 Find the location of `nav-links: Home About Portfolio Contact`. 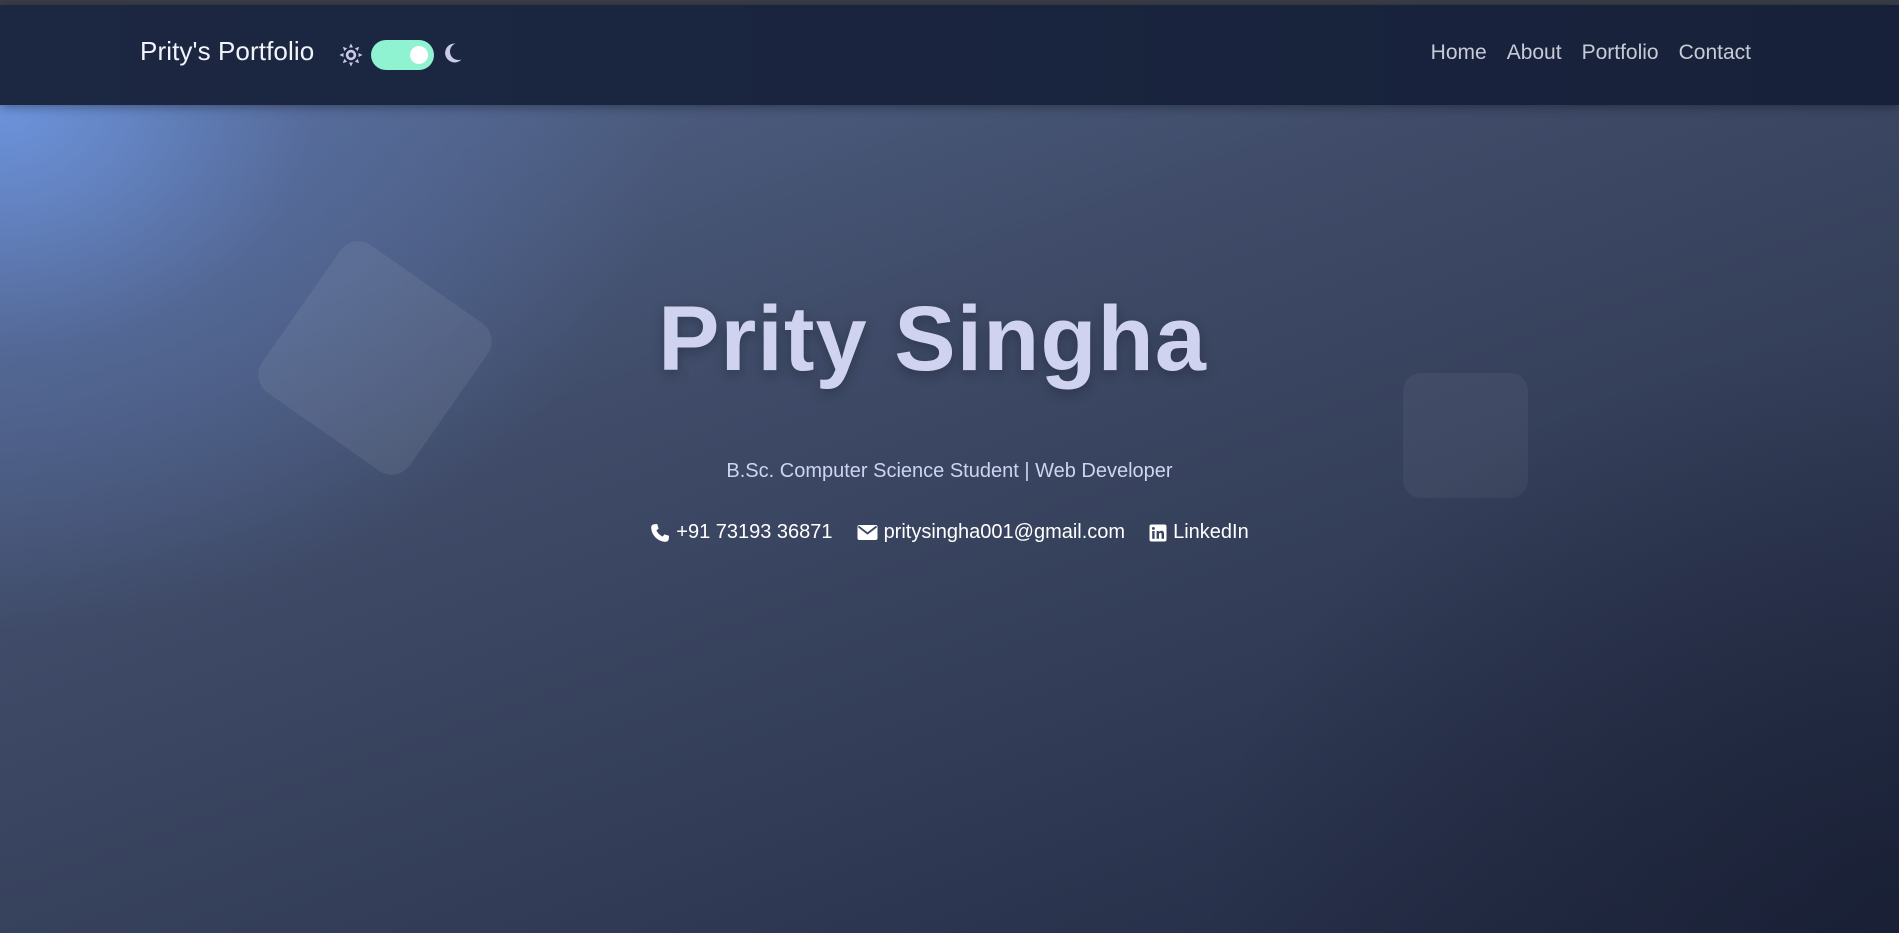

nav-links: Home About Portfolio Contact is located at coordinates (1591, 53).